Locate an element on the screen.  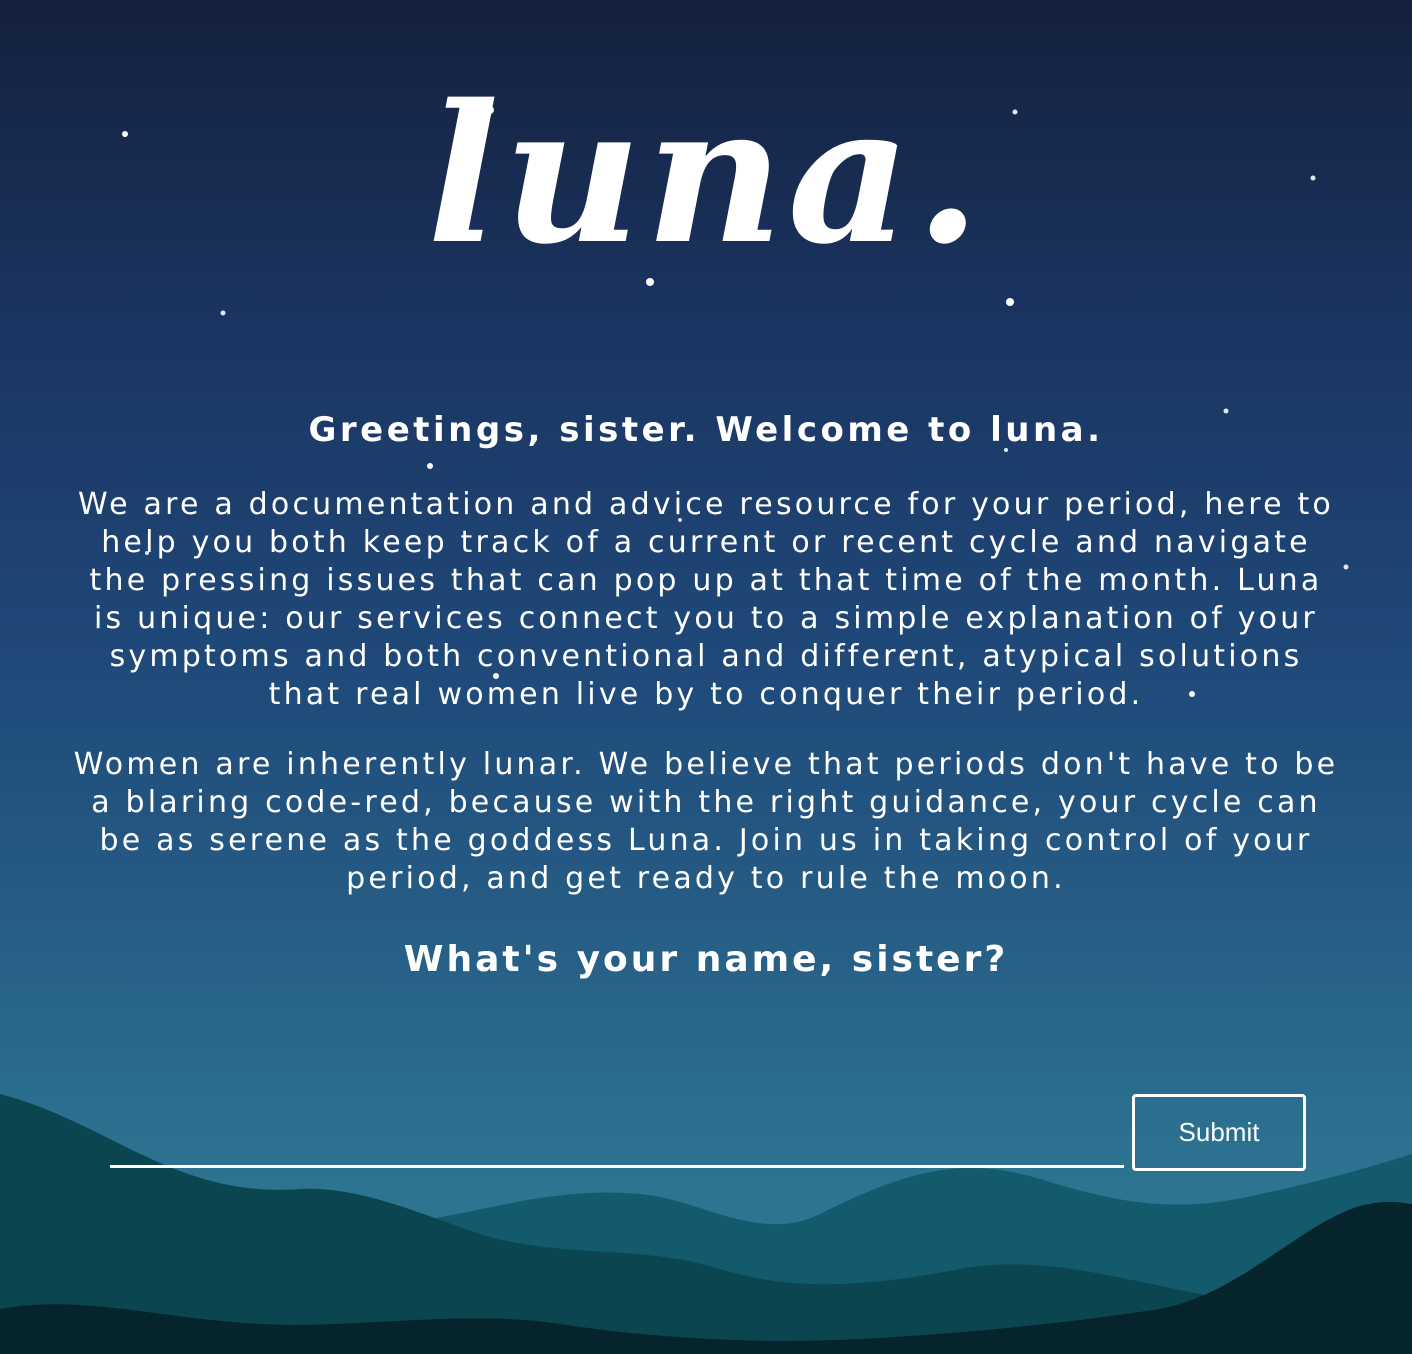
name-form: Submit is located at coordinates (708, 1133).